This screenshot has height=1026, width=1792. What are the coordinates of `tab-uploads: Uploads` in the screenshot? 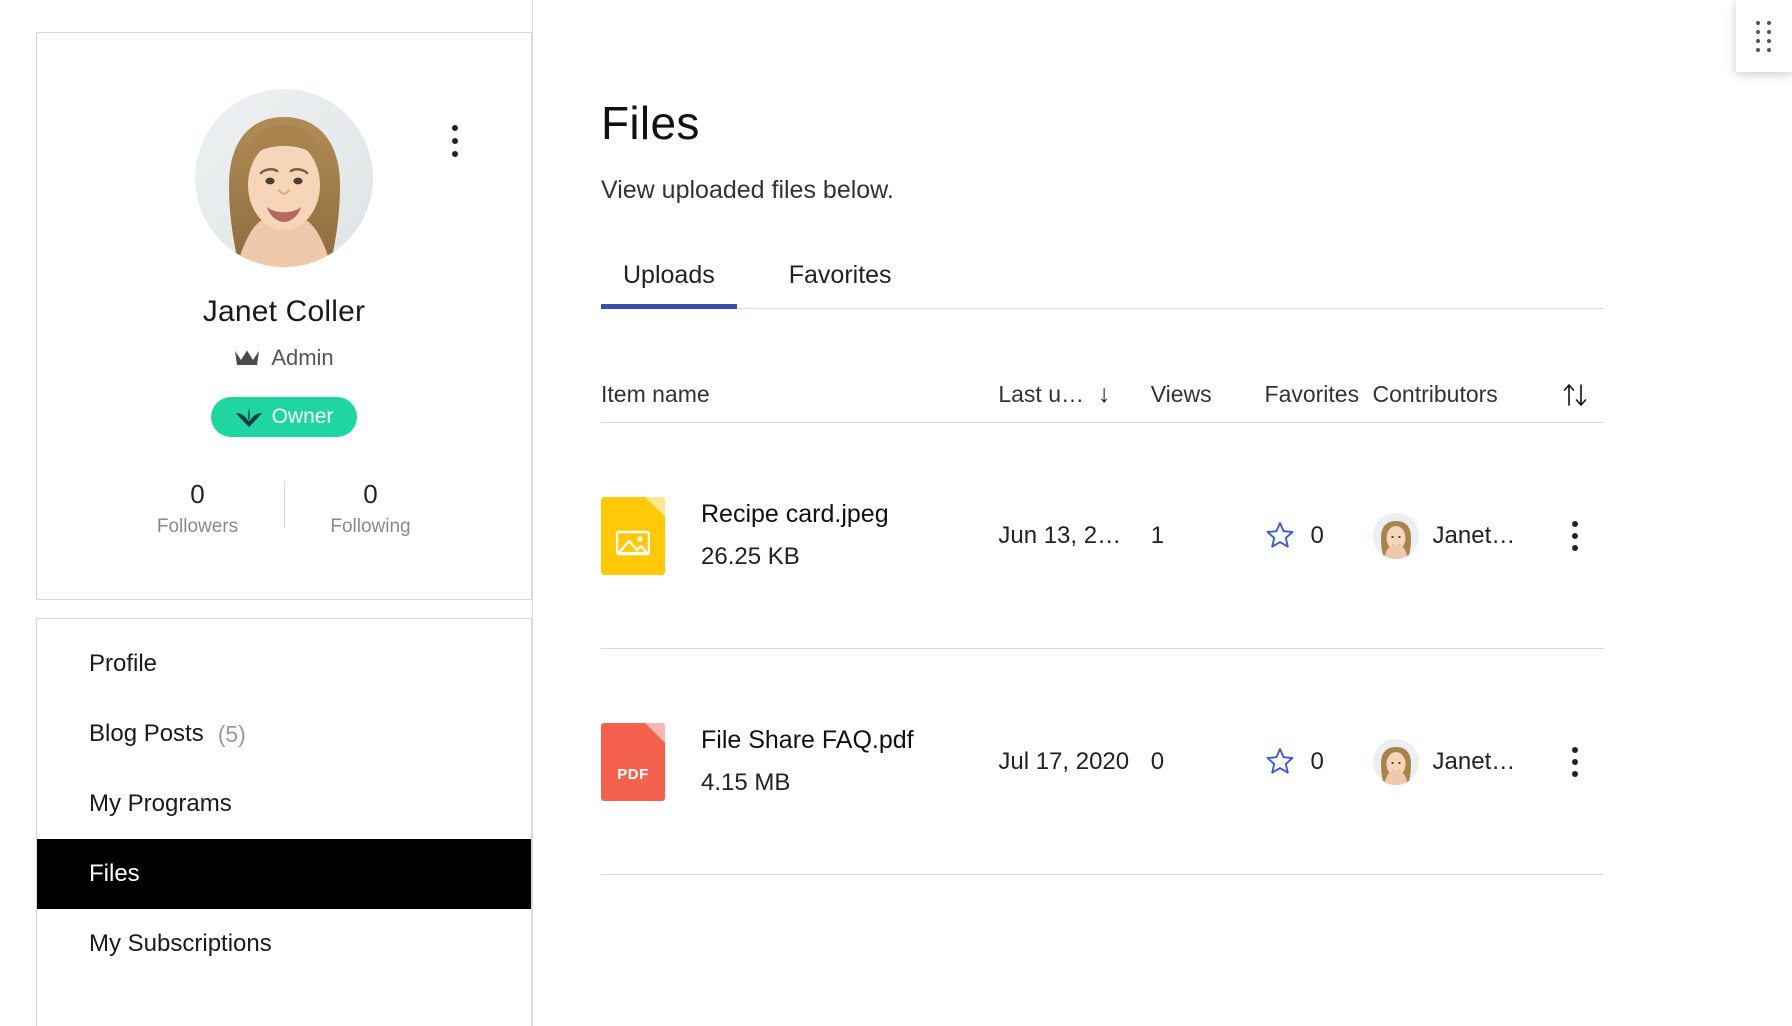 It's located at (669, 275).